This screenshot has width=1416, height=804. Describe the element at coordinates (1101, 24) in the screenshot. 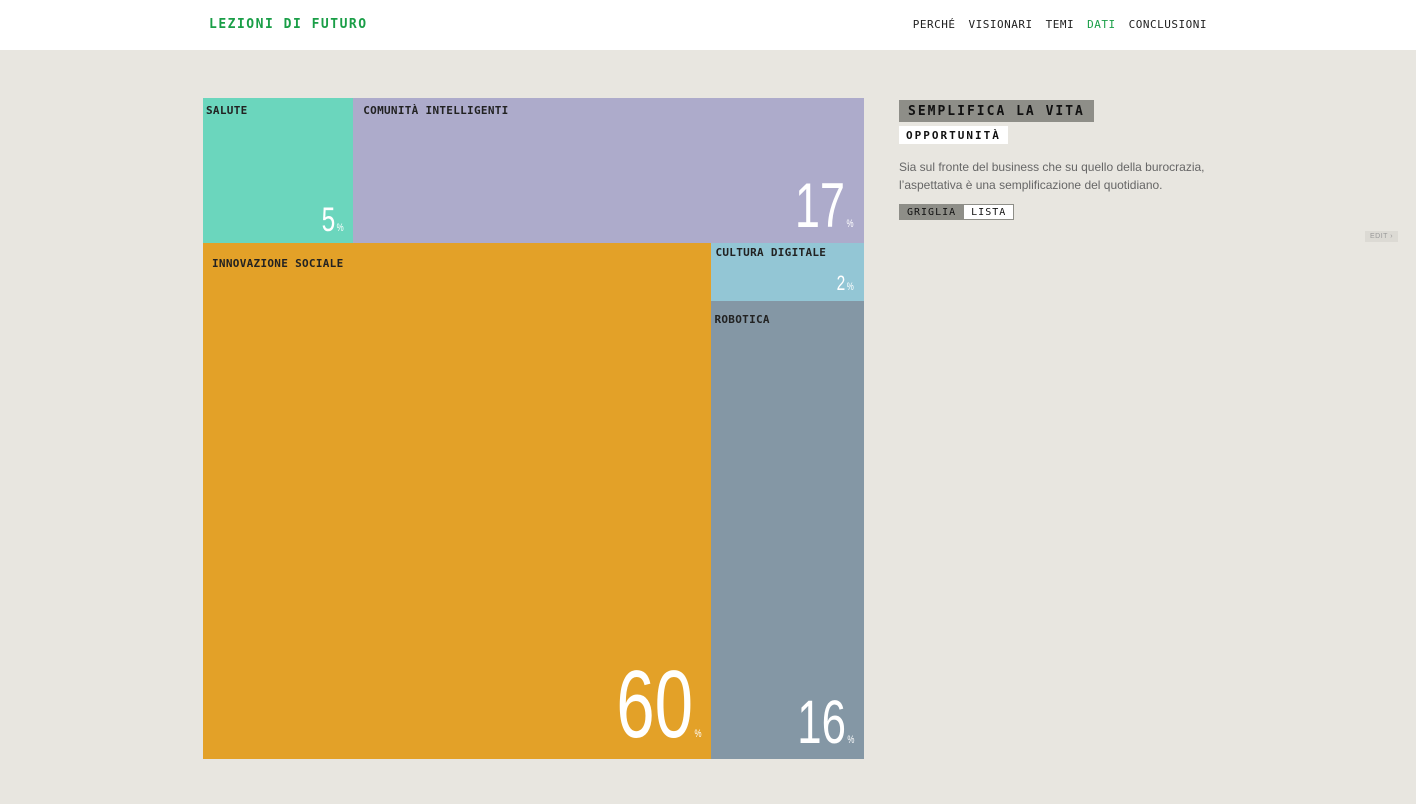

I see `nav-item-dati: DATI` at that location.